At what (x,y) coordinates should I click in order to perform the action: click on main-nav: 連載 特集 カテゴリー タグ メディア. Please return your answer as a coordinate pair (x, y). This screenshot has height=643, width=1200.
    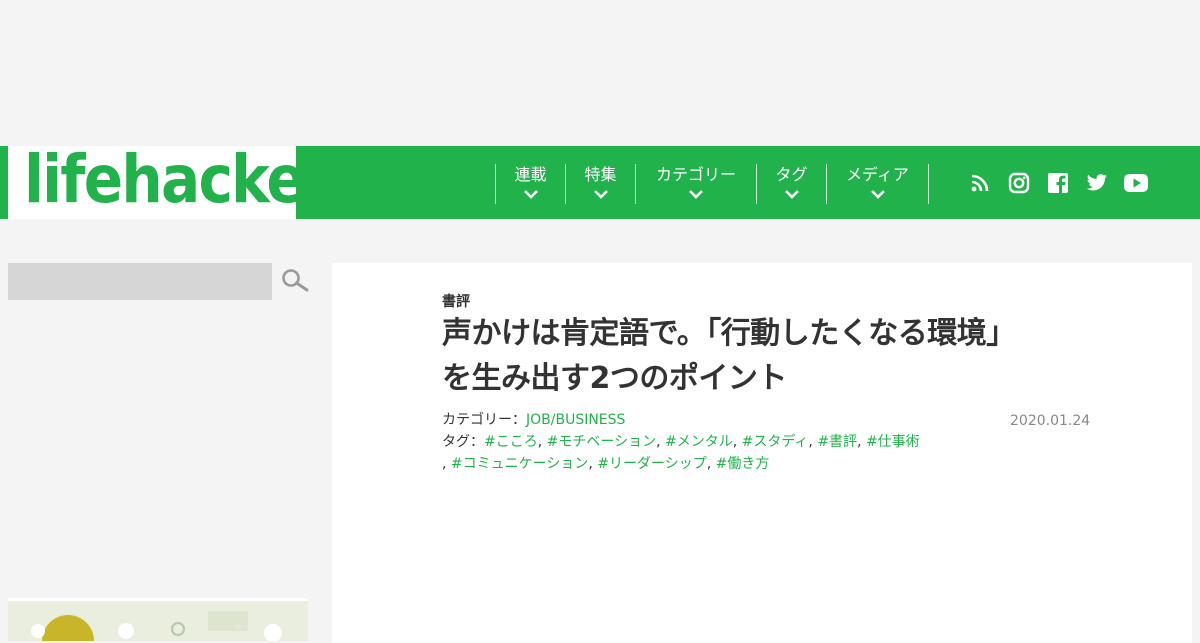
    Looking at the image, I should click on (712, 184).